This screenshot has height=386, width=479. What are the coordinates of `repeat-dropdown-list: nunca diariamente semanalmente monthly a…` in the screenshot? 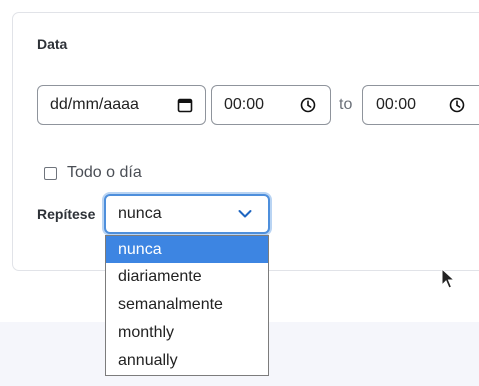 It's located at (187, 305).